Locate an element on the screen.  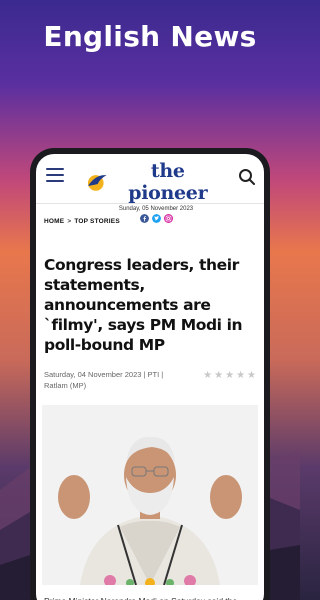
app-header: the pioneer Sunday, 05 November 2023 is located at coordinates (150, 188).